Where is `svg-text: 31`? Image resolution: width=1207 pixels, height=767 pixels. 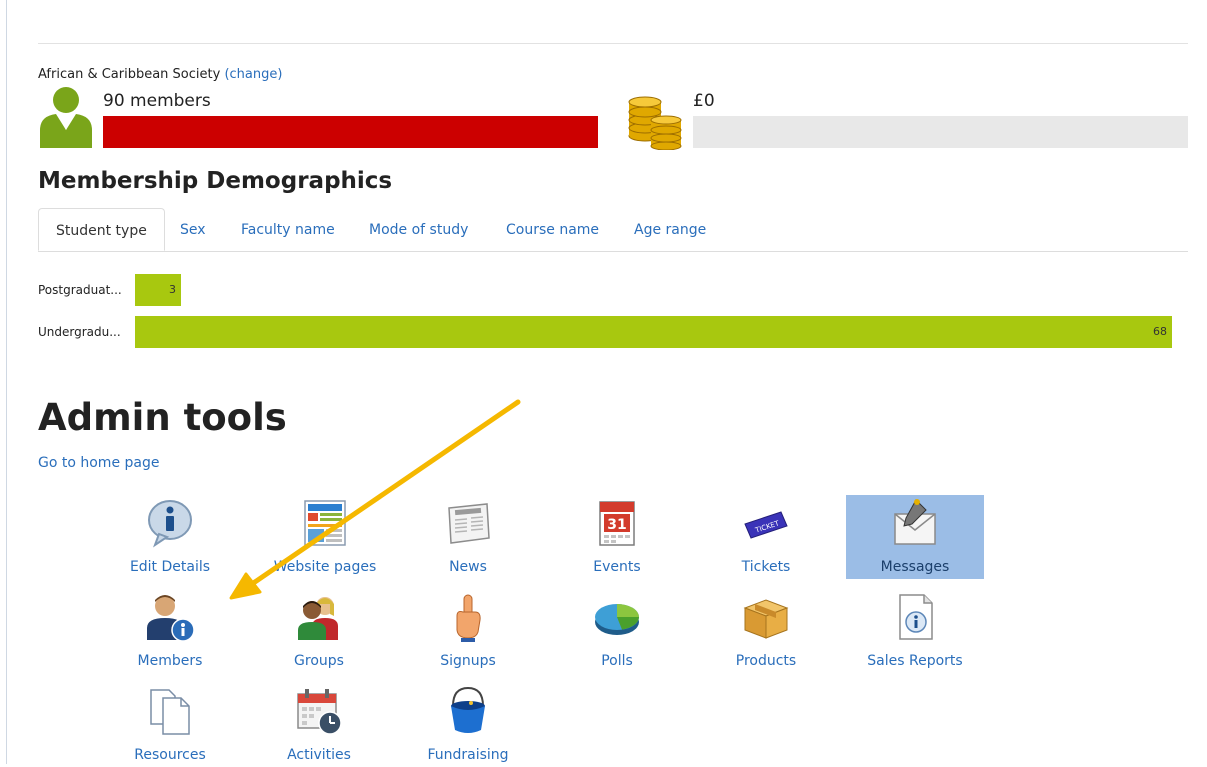
svg-text: 31 is located at coordinates (616, 525).